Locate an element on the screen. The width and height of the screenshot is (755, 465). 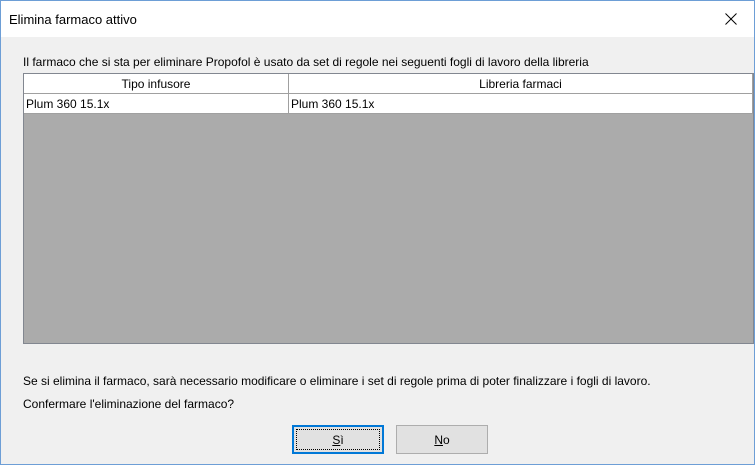
no-button: No is located at coordinates (442, 439).